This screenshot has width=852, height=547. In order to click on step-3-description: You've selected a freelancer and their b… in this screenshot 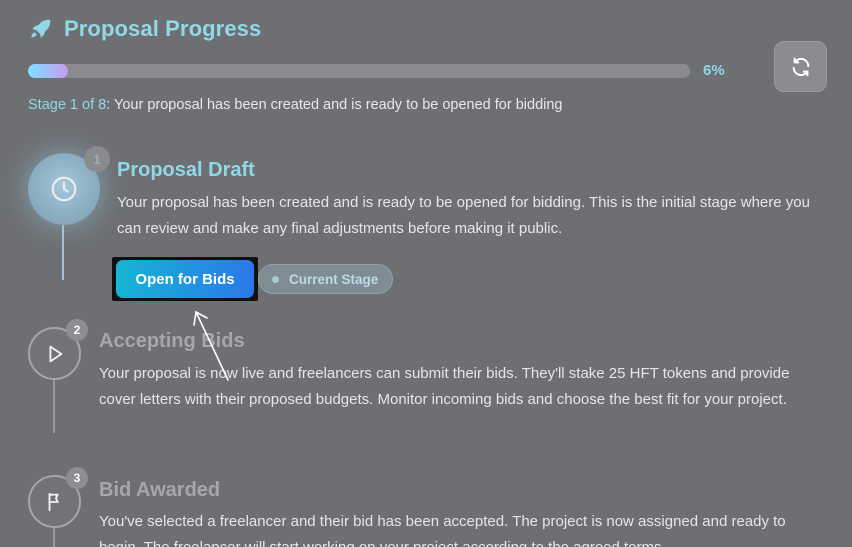, I will do `click(442, 530)`.